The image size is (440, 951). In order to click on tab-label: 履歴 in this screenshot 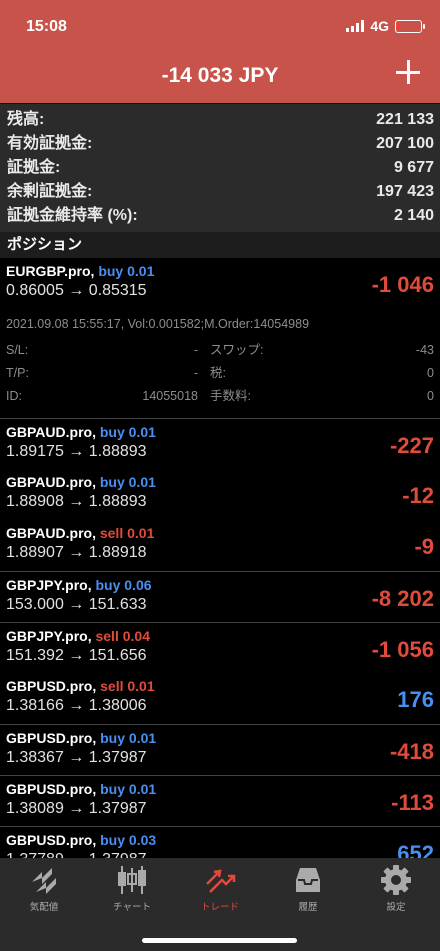, I will do `click(308, 907)`.